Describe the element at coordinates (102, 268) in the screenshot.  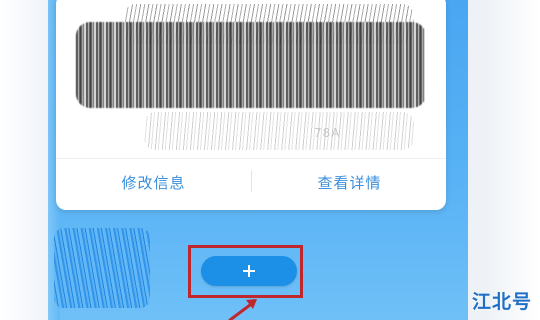
I see `redacted-lower-content` at that location.